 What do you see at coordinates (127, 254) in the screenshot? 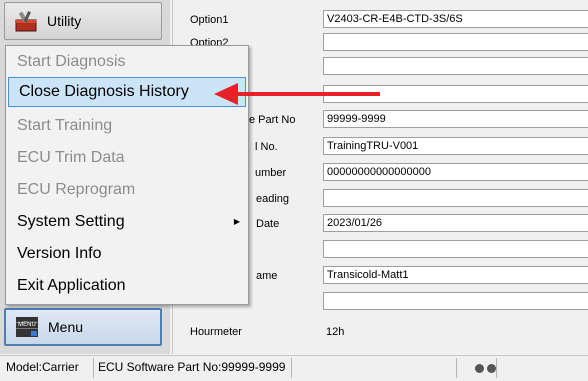
I see `menu-item-version-info: Version Info` at bounding box center [127, 254].